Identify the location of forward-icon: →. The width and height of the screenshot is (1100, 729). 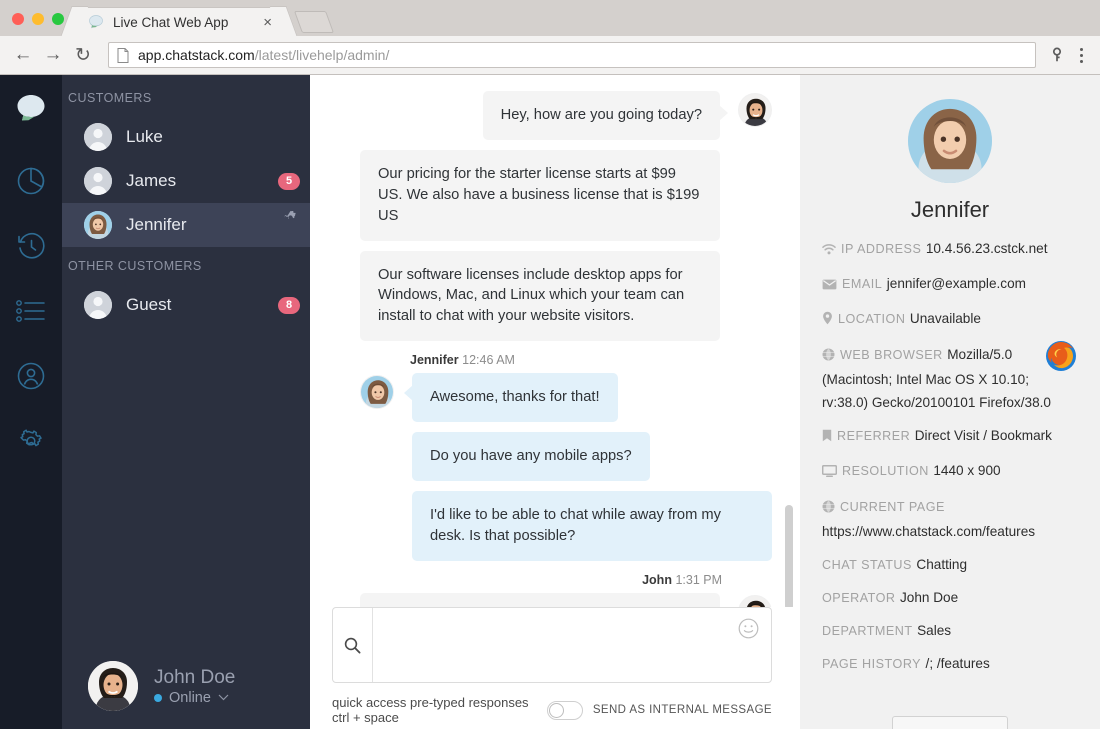
(53, 55).